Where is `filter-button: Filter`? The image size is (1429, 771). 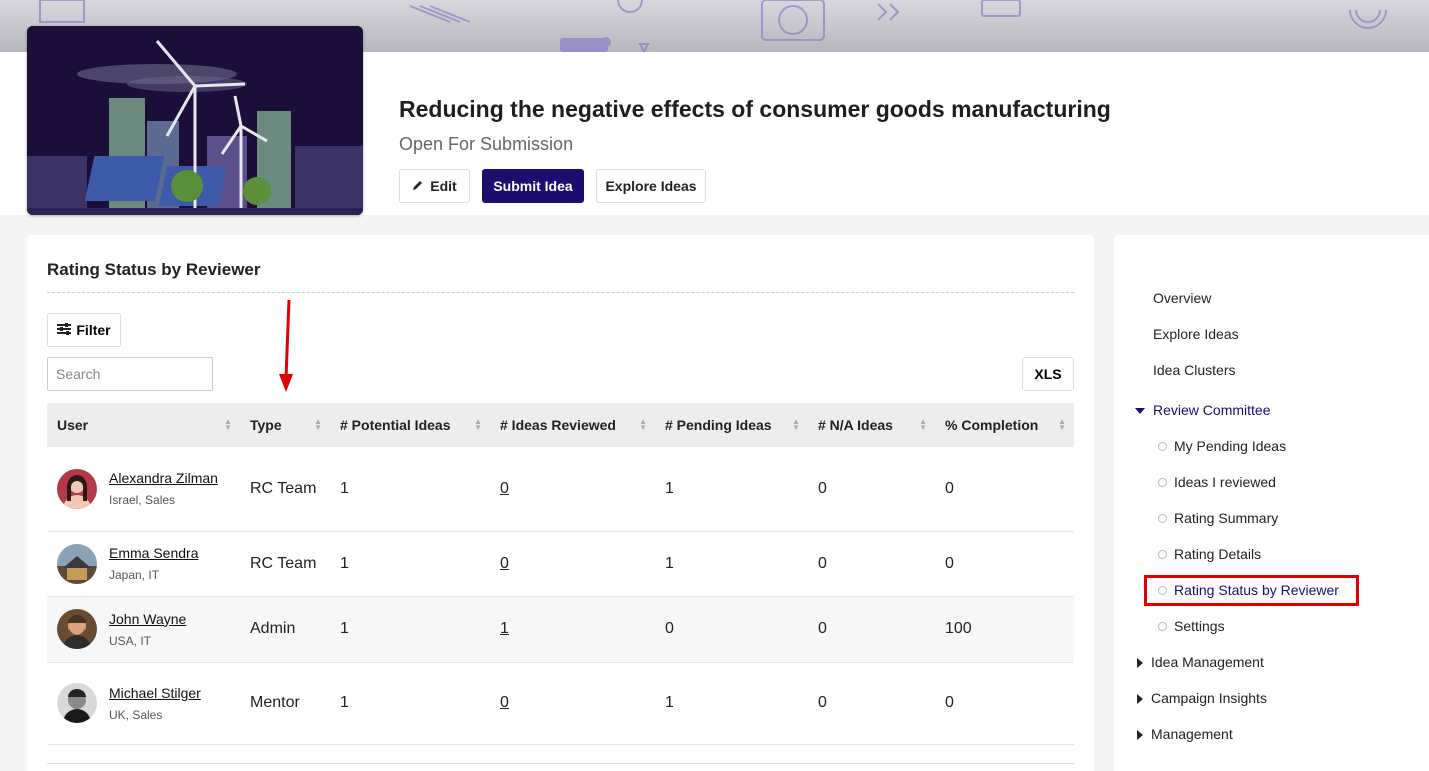
filter-button: Filter is located at coordinates (84, 330).